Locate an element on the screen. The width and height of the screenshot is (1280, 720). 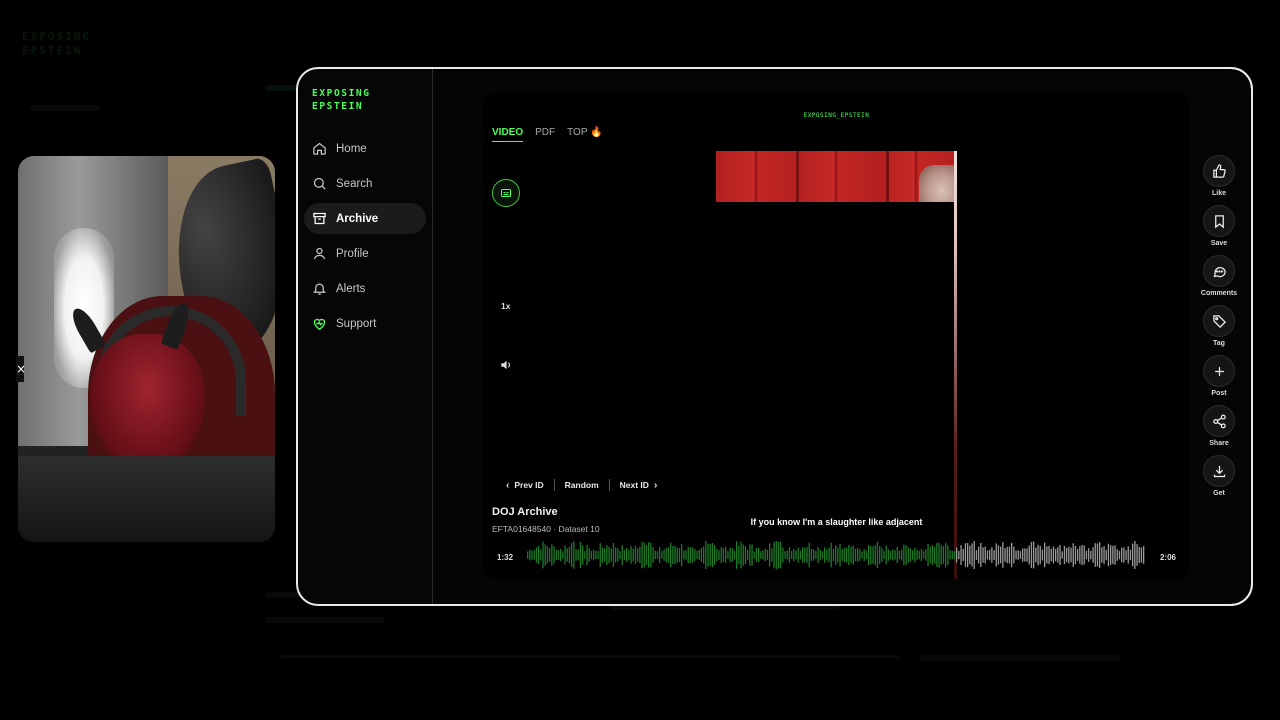
prev-id-button: Prev ID is located at coordinates (528, 485).